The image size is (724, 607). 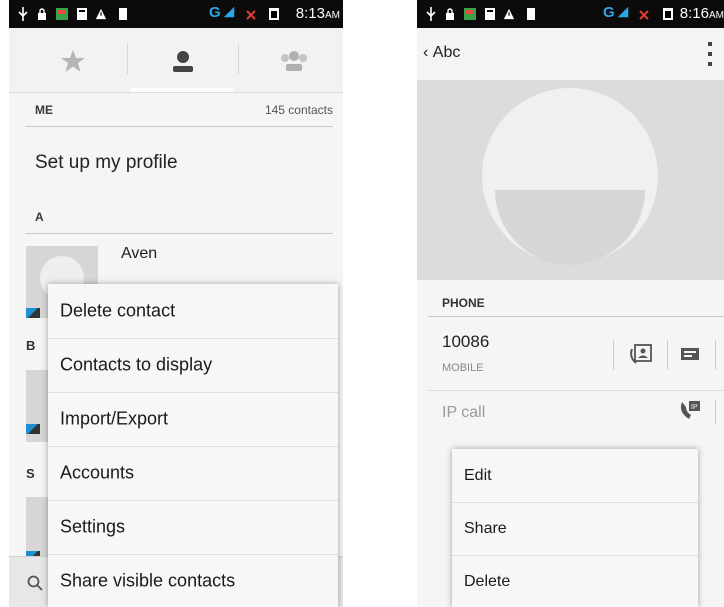 I want to click on me-label: ME, so click(x=44, y=110).